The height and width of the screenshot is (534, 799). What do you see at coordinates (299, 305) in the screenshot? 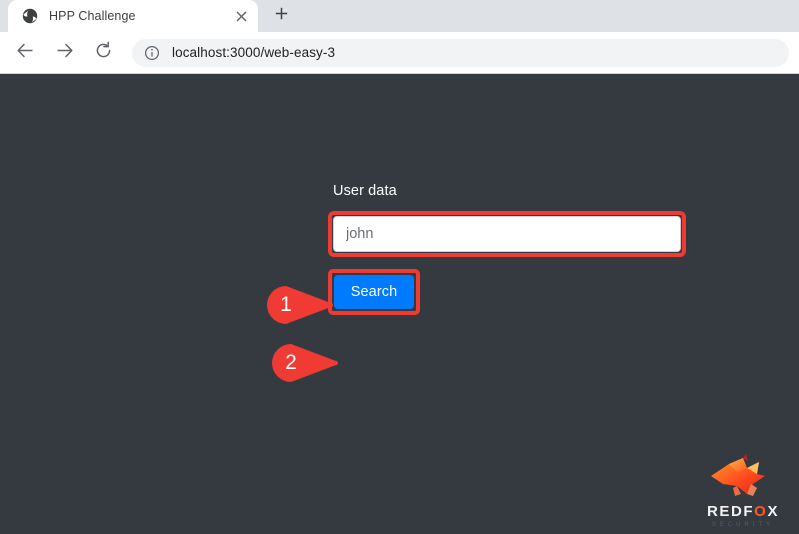
I see `step-marker-1: 1` at bounding box center [299, 305].